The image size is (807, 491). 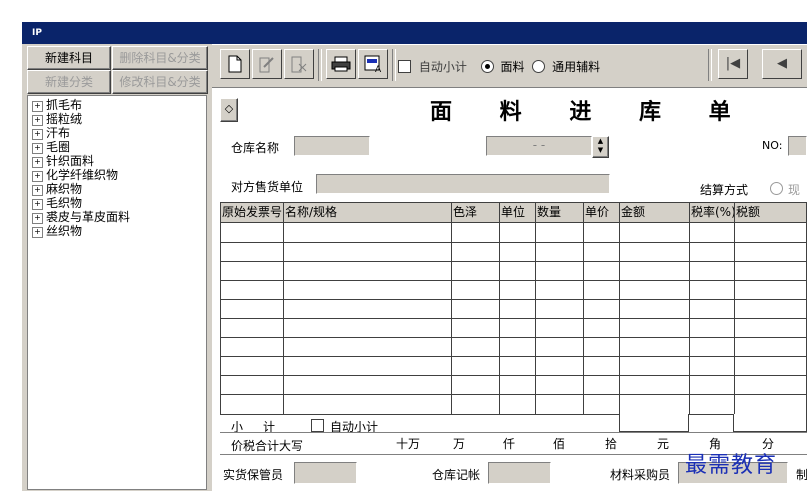 I want to click on maker-label: 制, so click(x=801, y=475).